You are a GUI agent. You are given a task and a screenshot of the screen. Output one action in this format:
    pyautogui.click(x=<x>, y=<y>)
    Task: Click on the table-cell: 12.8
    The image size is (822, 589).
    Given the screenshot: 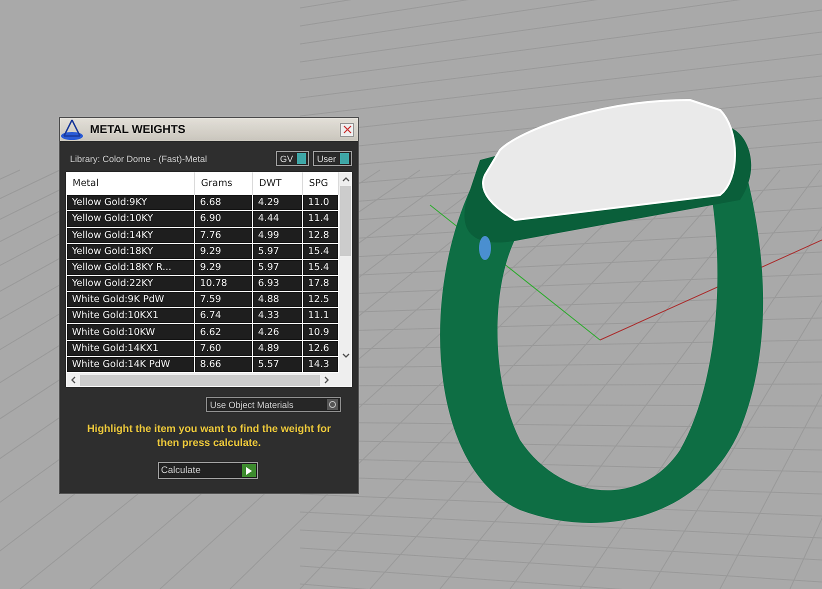 What is the action you would take?
    pyautogui.click(x=320, y=235)
    